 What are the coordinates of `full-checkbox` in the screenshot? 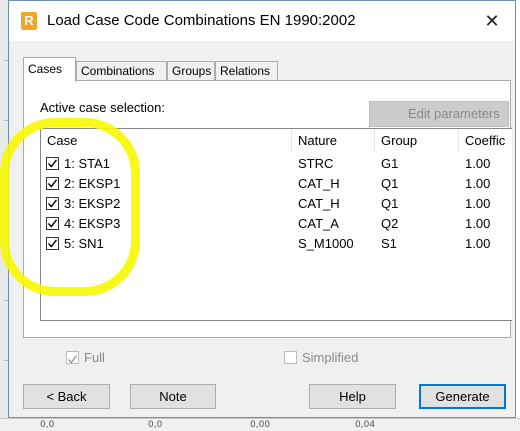 It's located at (72, 357).